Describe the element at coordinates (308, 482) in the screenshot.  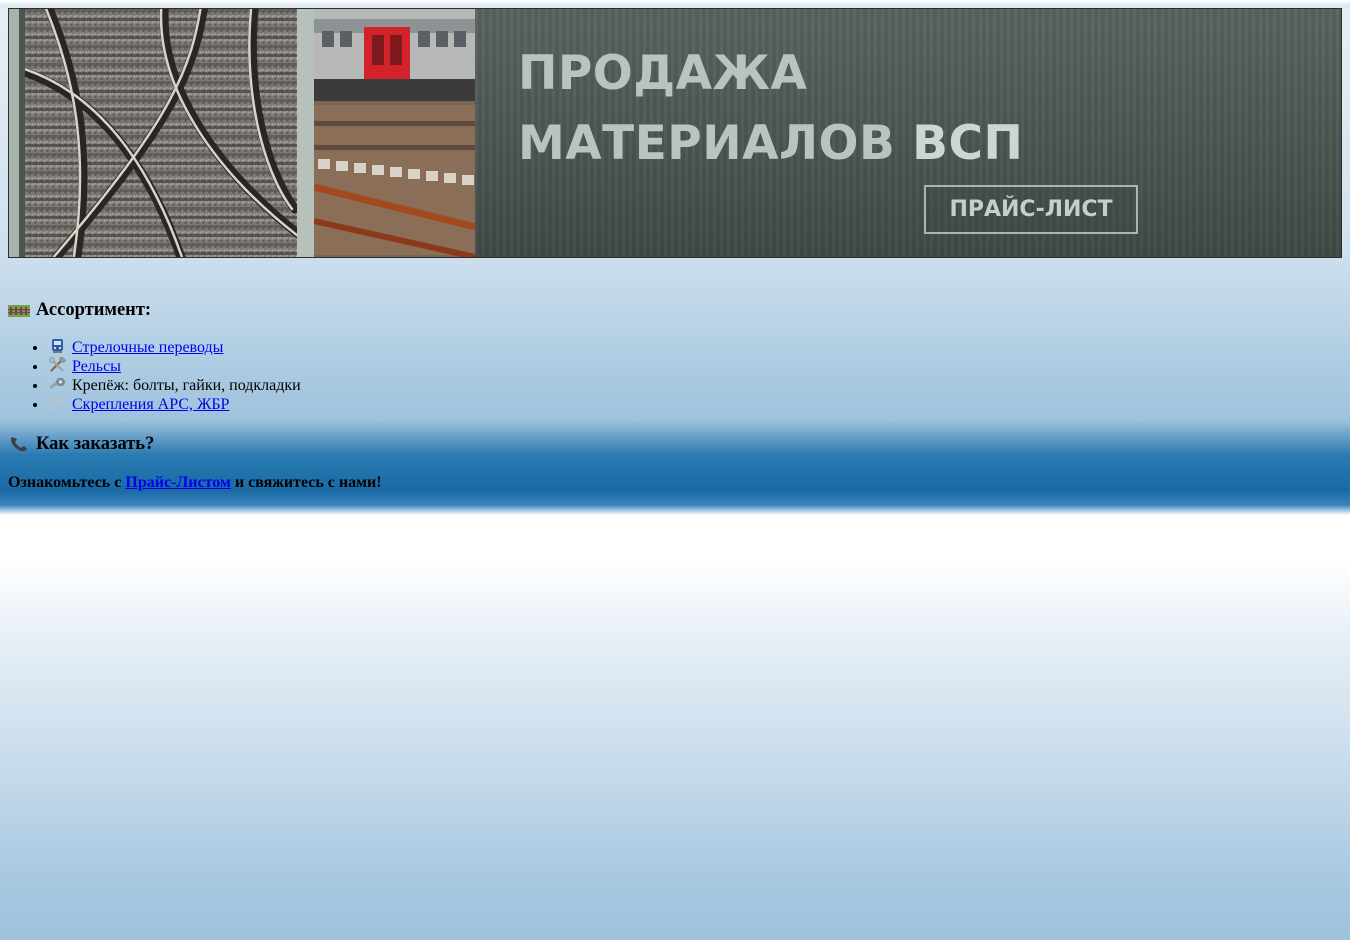
I see `order-text-after: и свяжитесь с нами!` at that location.